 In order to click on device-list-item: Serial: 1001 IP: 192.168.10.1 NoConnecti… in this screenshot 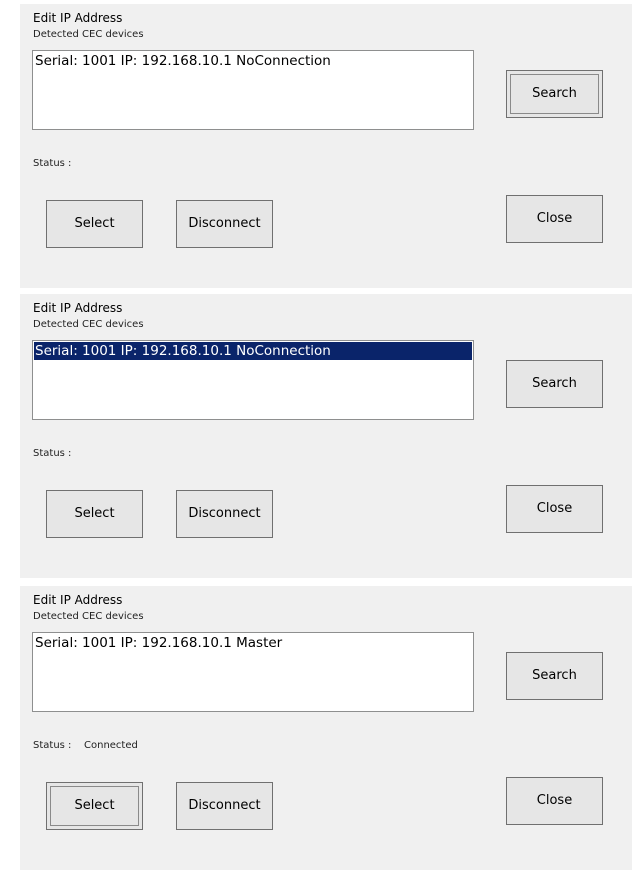, I will do `click(253, 61)`.